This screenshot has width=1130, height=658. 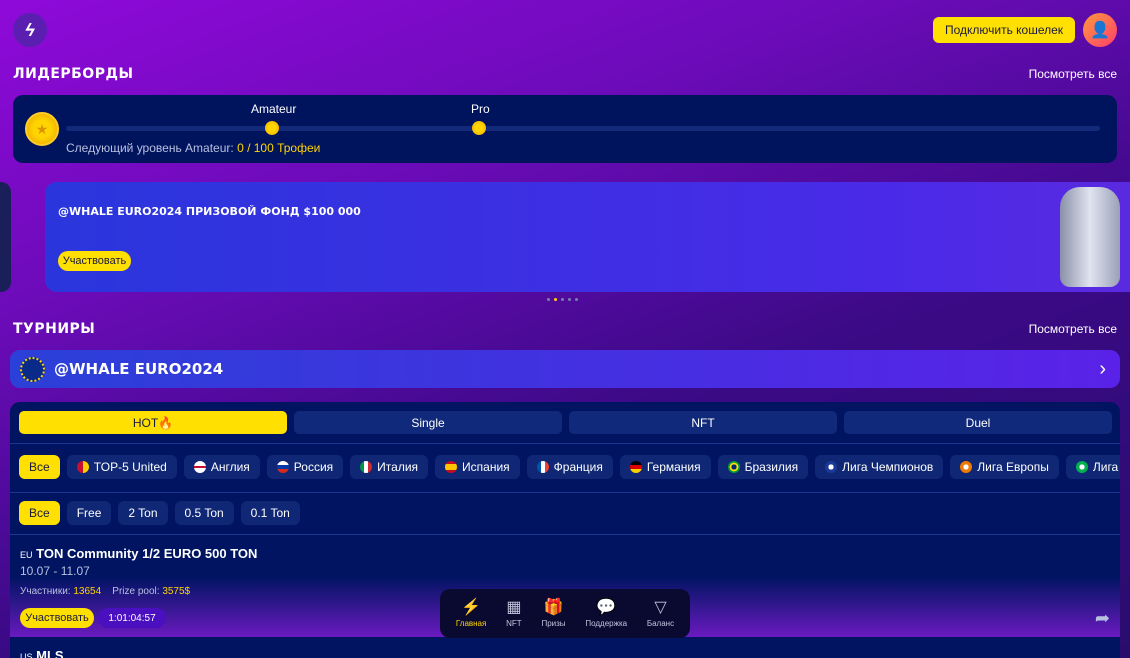 I want to click on nft-icon: ▦, so click(x=514, y=607).